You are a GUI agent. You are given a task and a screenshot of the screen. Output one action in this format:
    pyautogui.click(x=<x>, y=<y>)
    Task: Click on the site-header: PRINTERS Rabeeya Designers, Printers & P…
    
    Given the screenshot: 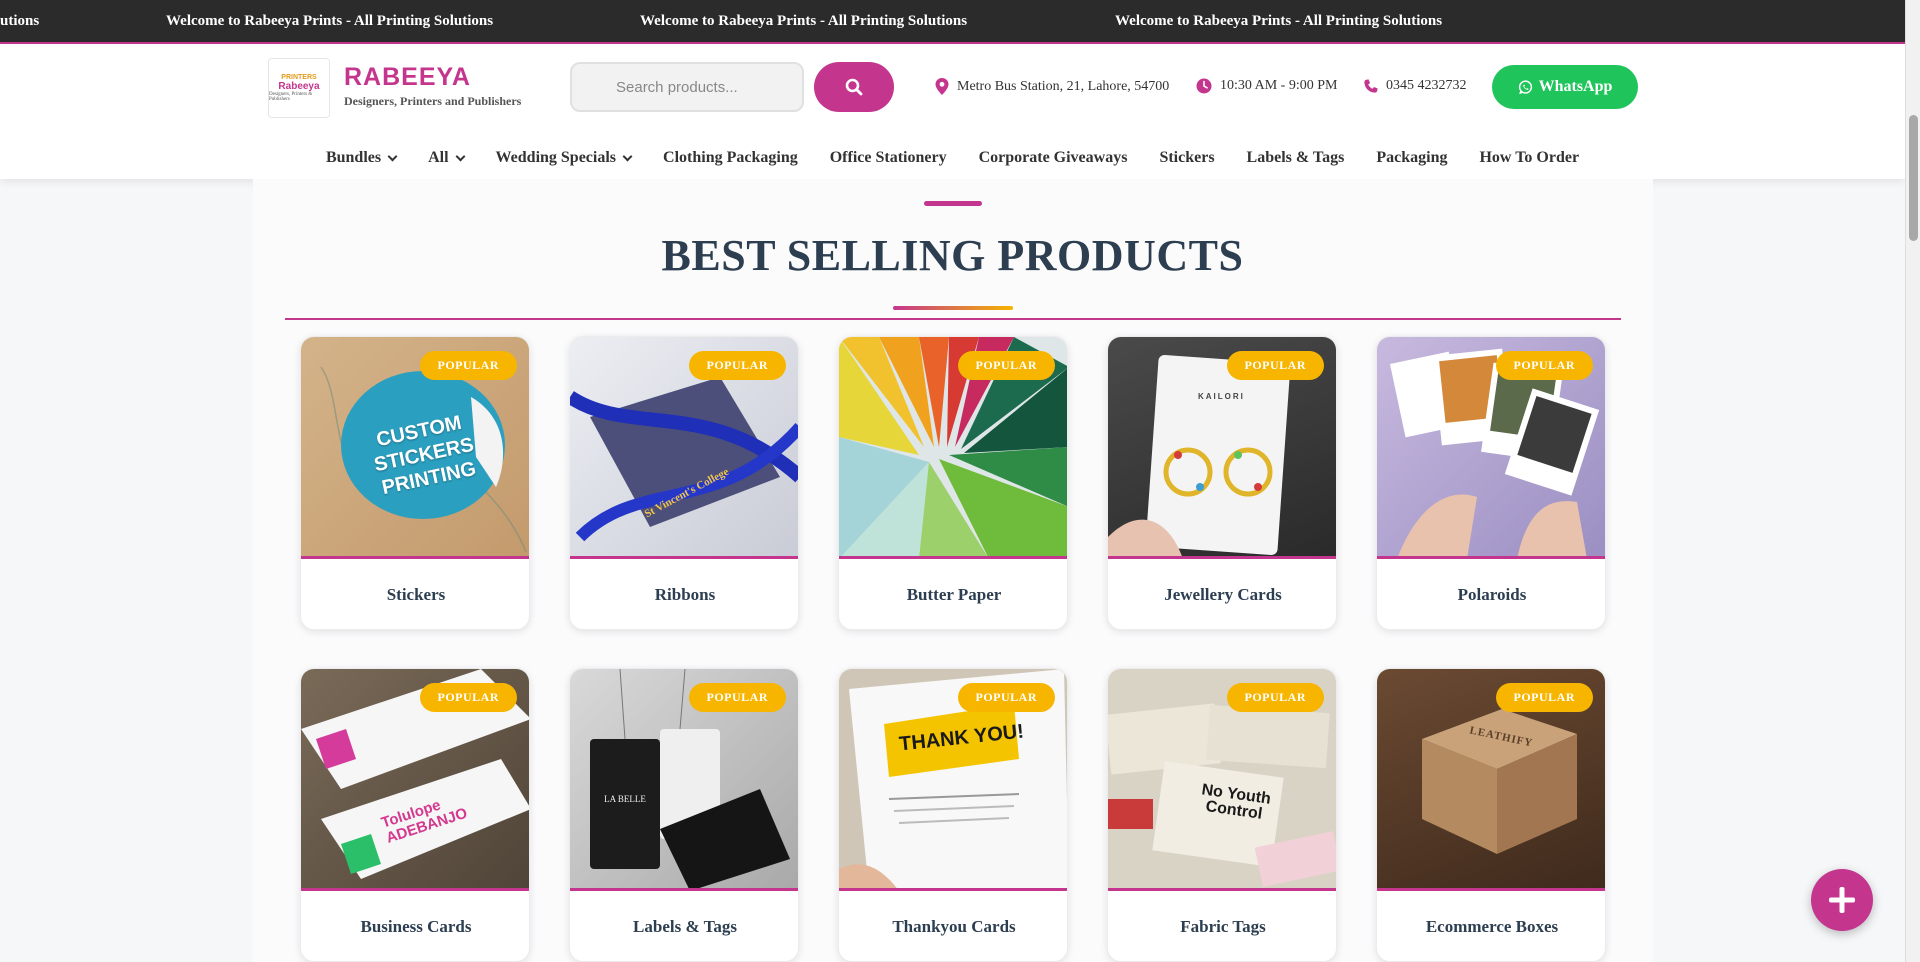 What is the action you would take?
    pyautogui.click(x=952, y=111)
    